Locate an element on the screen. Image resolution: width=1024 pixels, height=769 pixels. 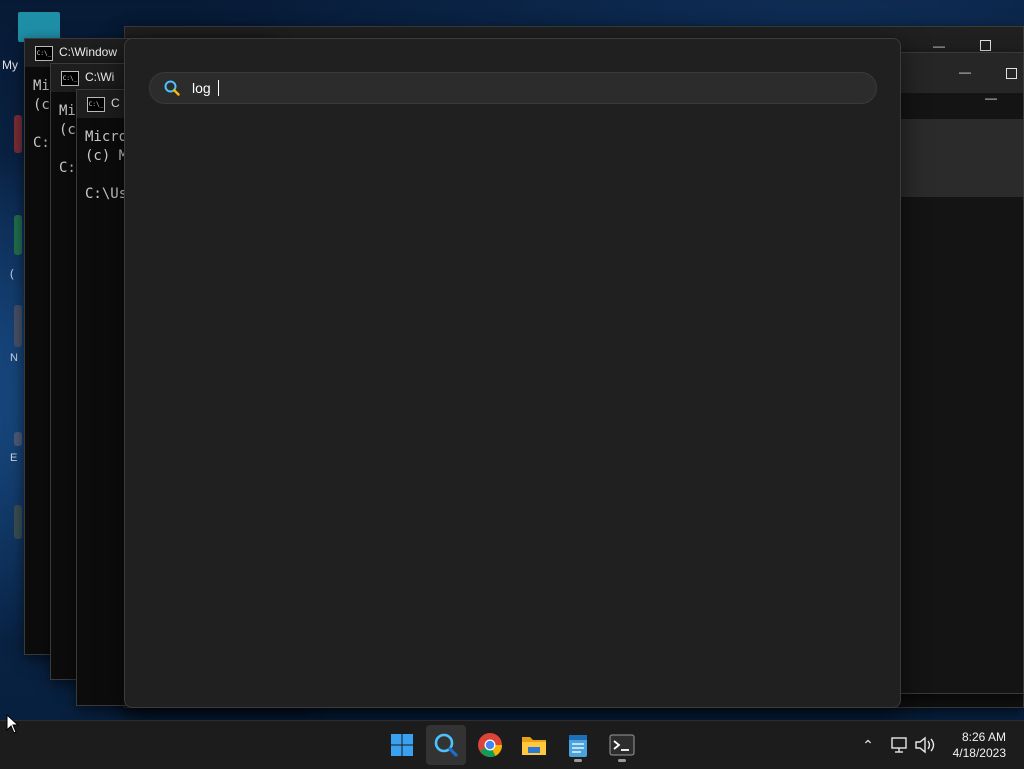
search-input is located at coordinates (522, 88).